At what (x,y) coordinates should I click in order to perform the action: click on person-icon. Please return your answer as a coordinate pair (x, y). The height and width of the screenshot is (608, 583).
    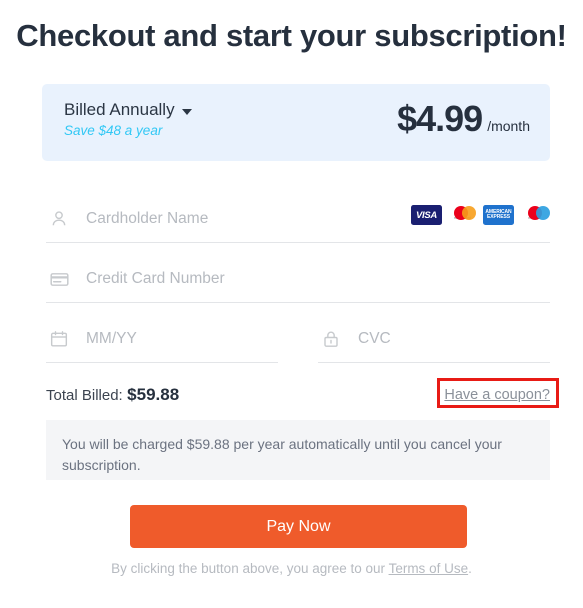
    Looking at the image, I should click on (59, 219).